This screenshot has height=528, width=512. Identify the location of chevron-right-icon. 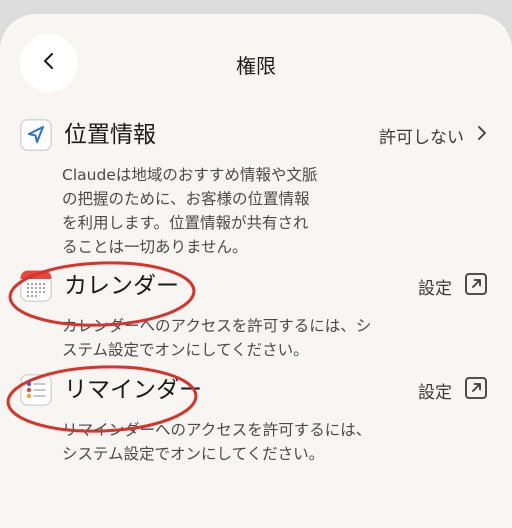
(482, 135).